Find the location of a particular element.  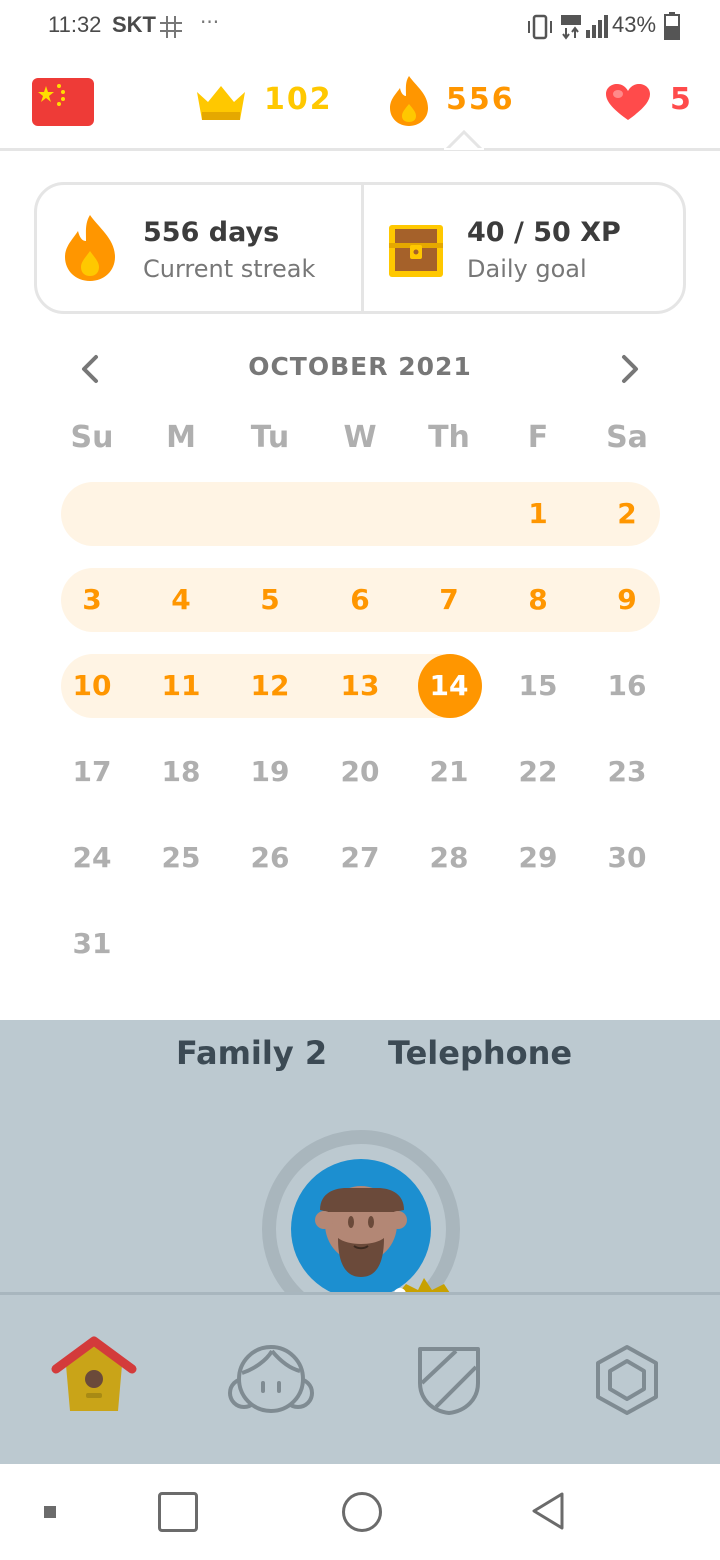

weekday-label: F is located at coordinates (538, 437).